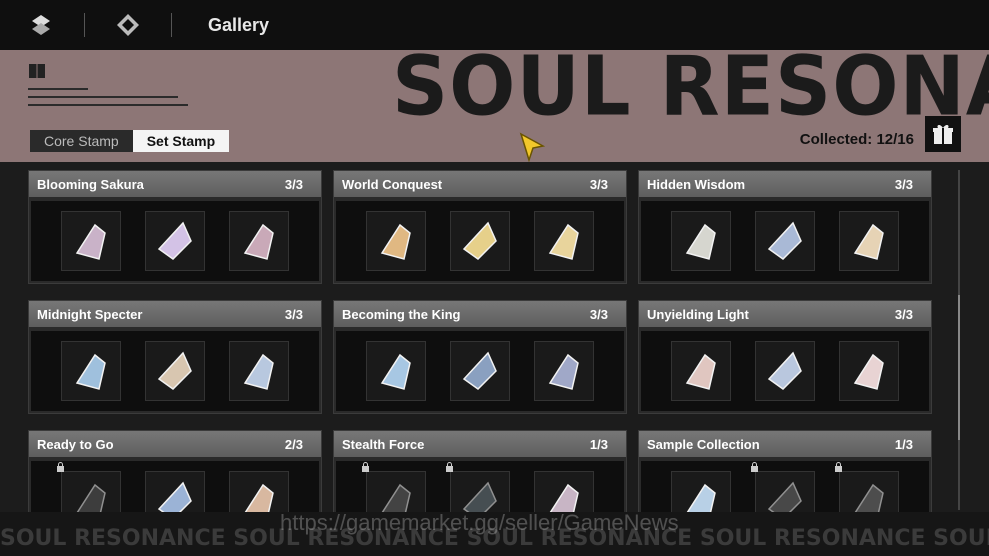 The width and height of the screenshot is (989, 556). What do you see at coordinates (494, 25) in the screenshot?
I see `top-bar: Gallery` at bounding box center [494, 25].